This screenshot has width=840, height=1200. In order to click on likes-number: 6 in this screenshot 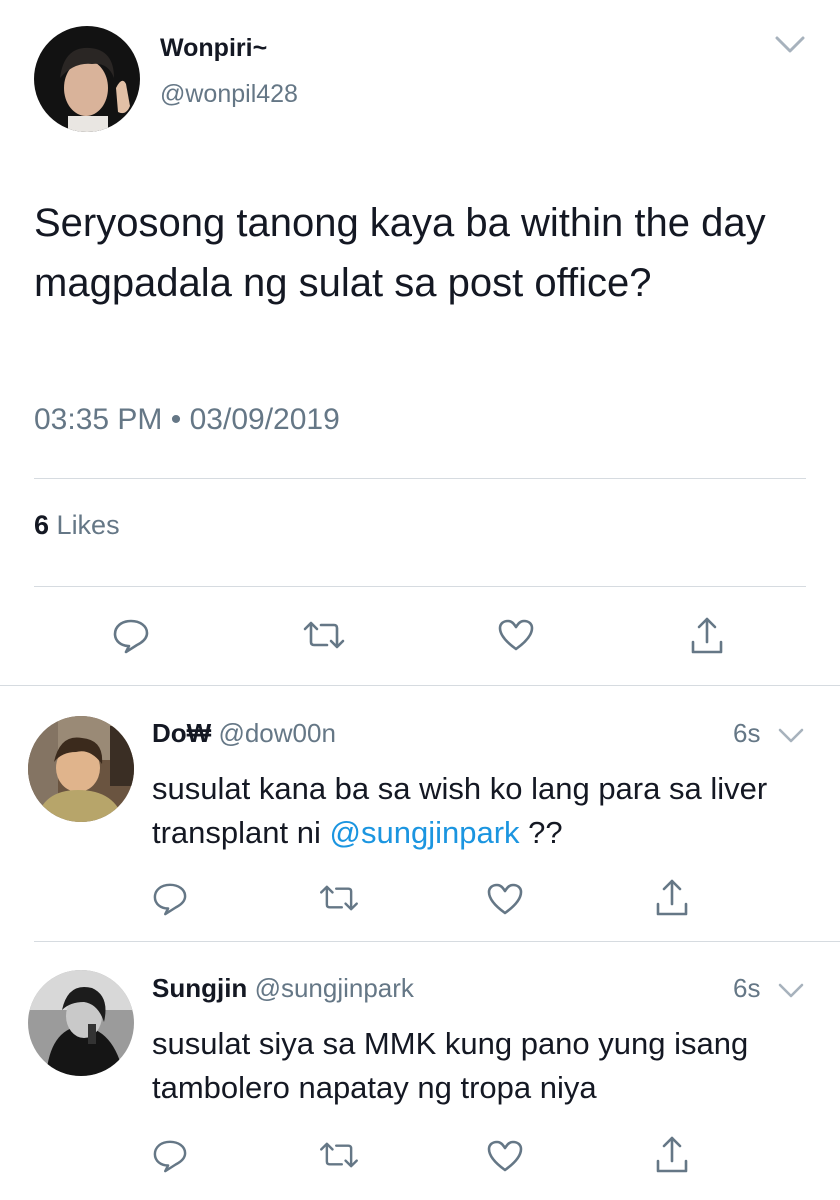, I will do `click(42, 525)`.